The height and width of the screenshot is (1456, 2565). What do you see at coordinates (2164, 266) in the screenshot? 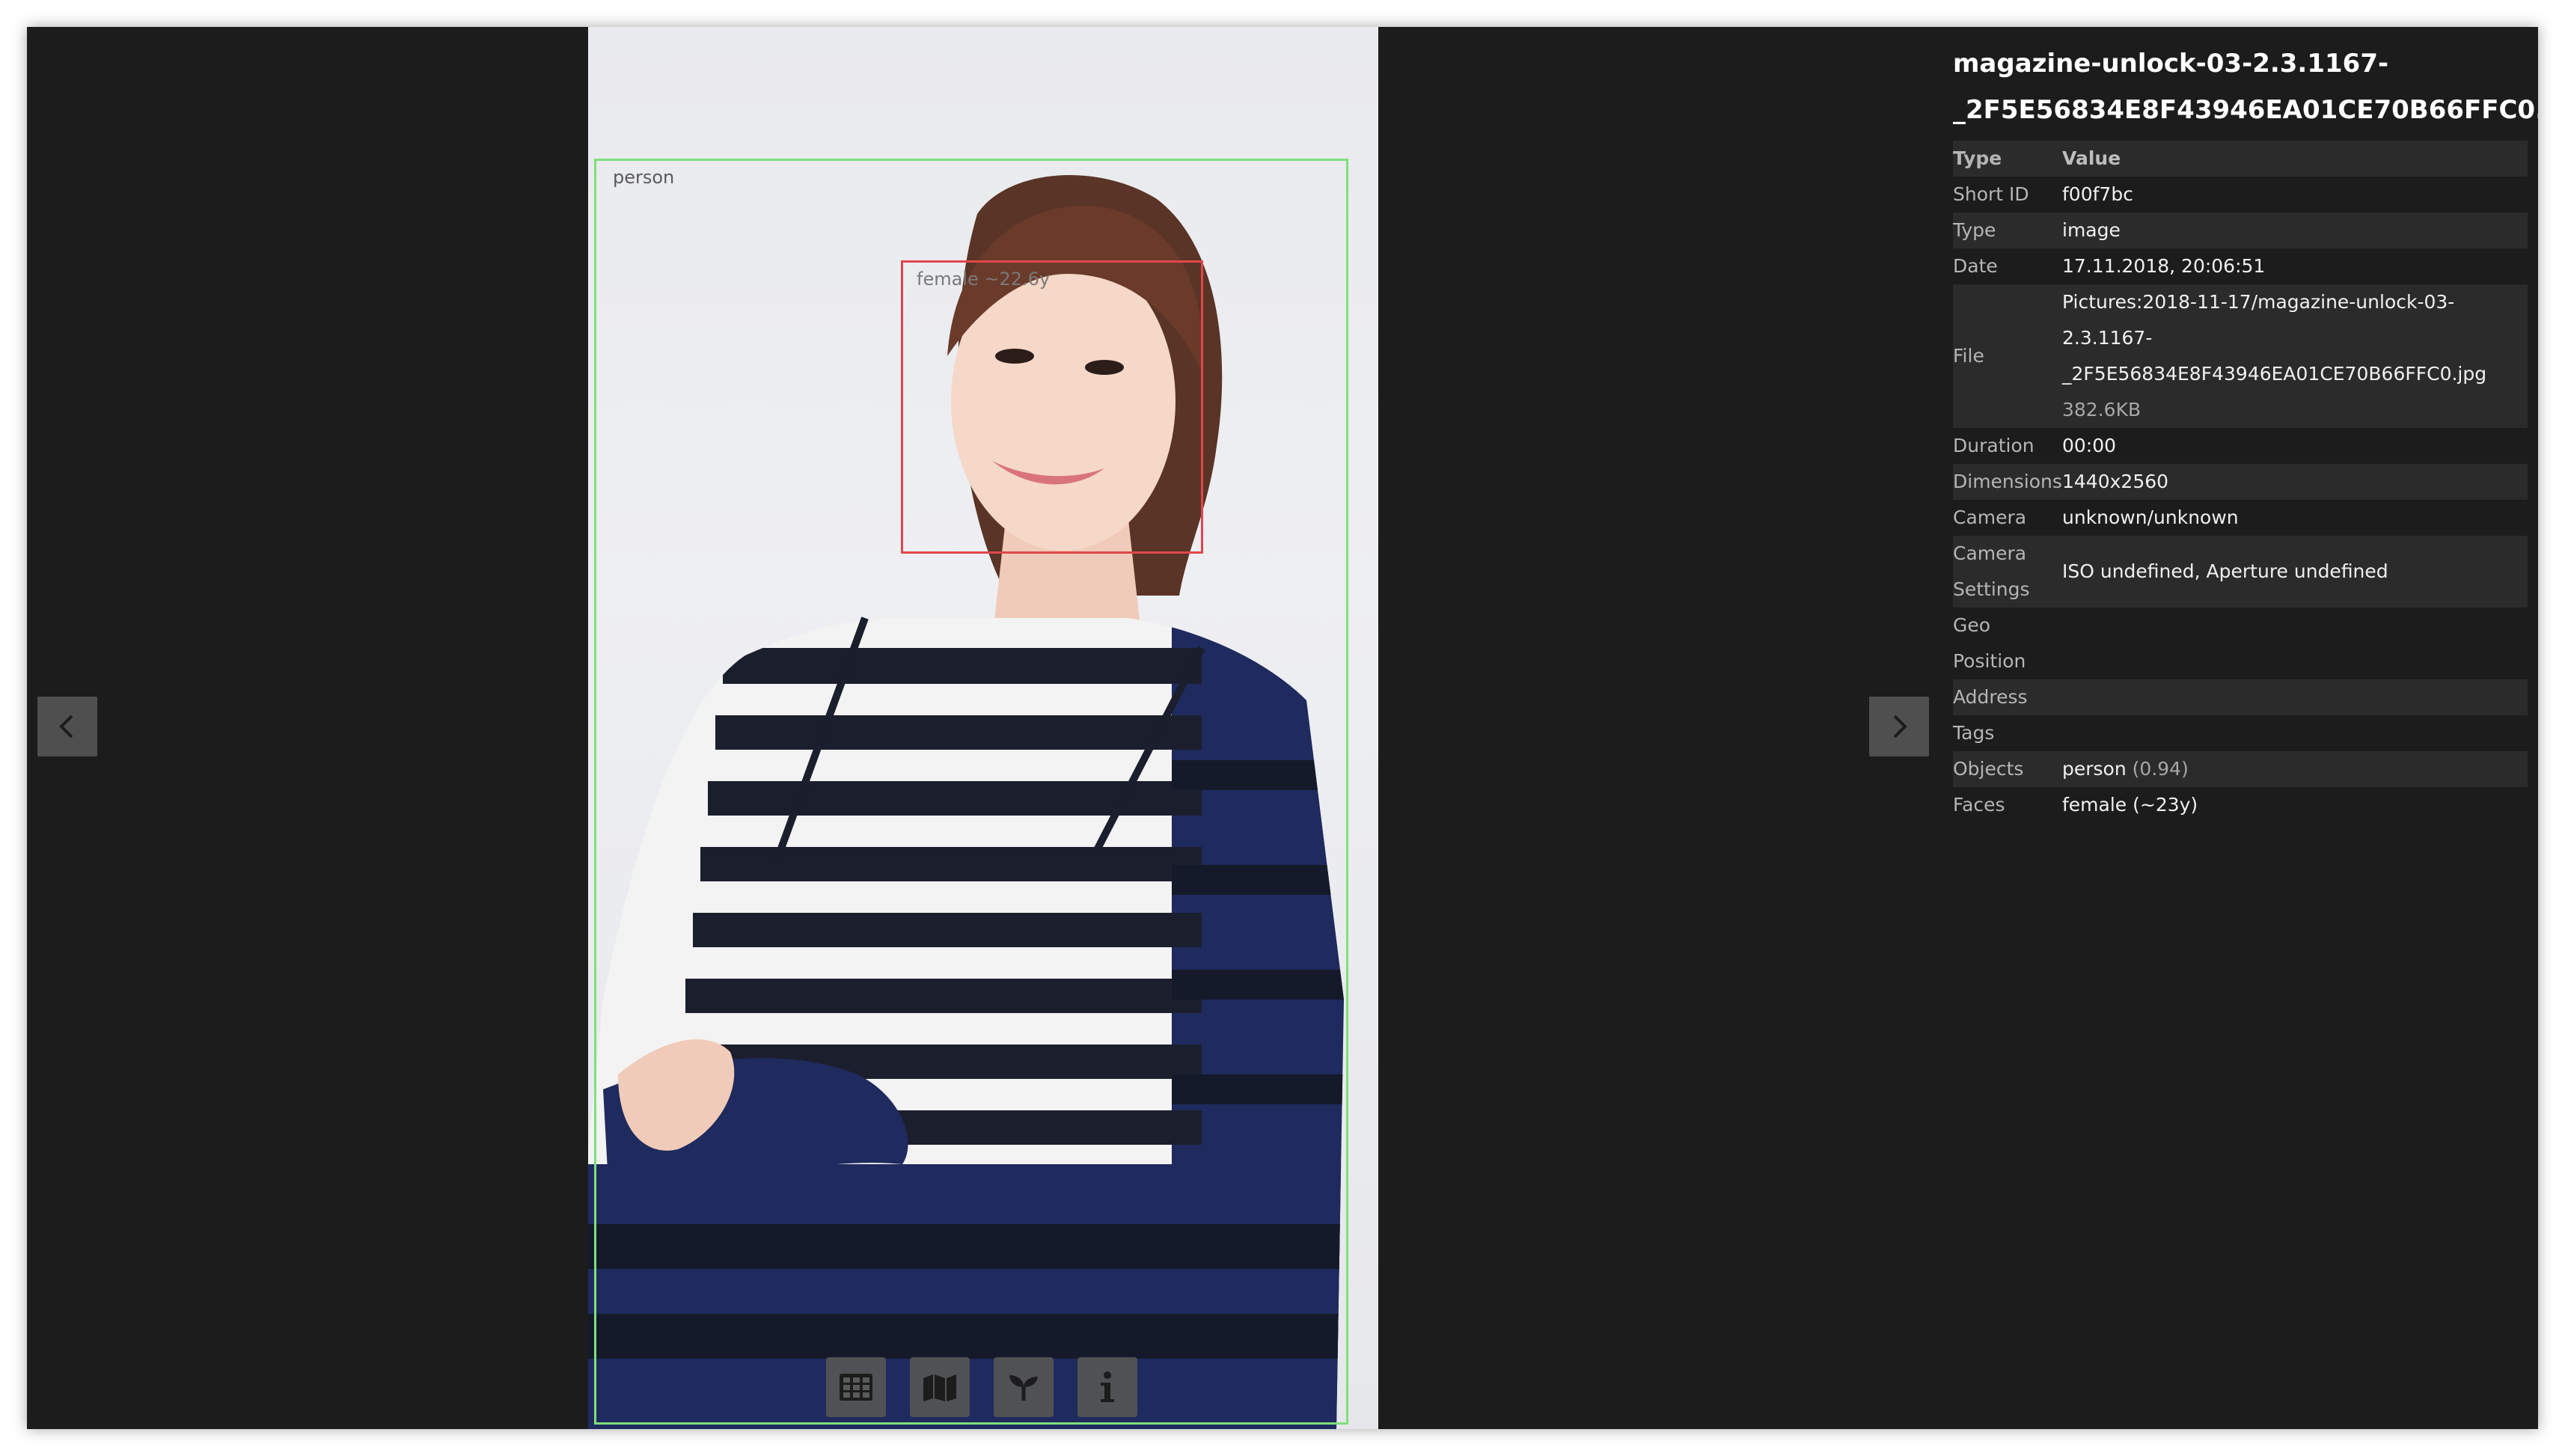
I see `date-value: 17.11.2018, 20:06:51` at bounding box center [2164, 266].